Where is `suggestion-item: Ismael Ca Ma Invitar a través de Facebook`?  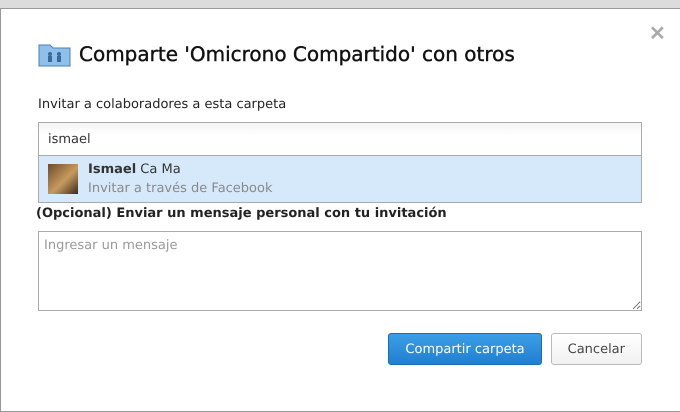 suggestion-item: Ismael Ca Ma Invitar a través de Facebook is located at coordinates (340, 178).